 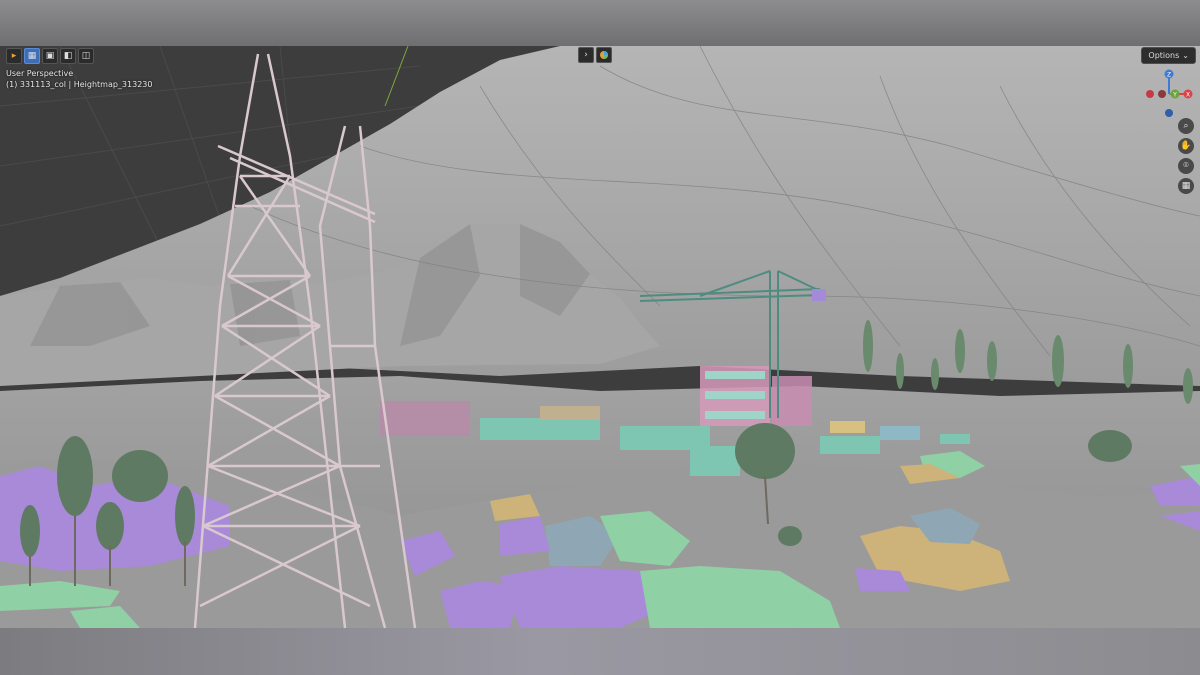 I want to click on chevron-down-icon: ⌄, so click(x=1185, y=55).